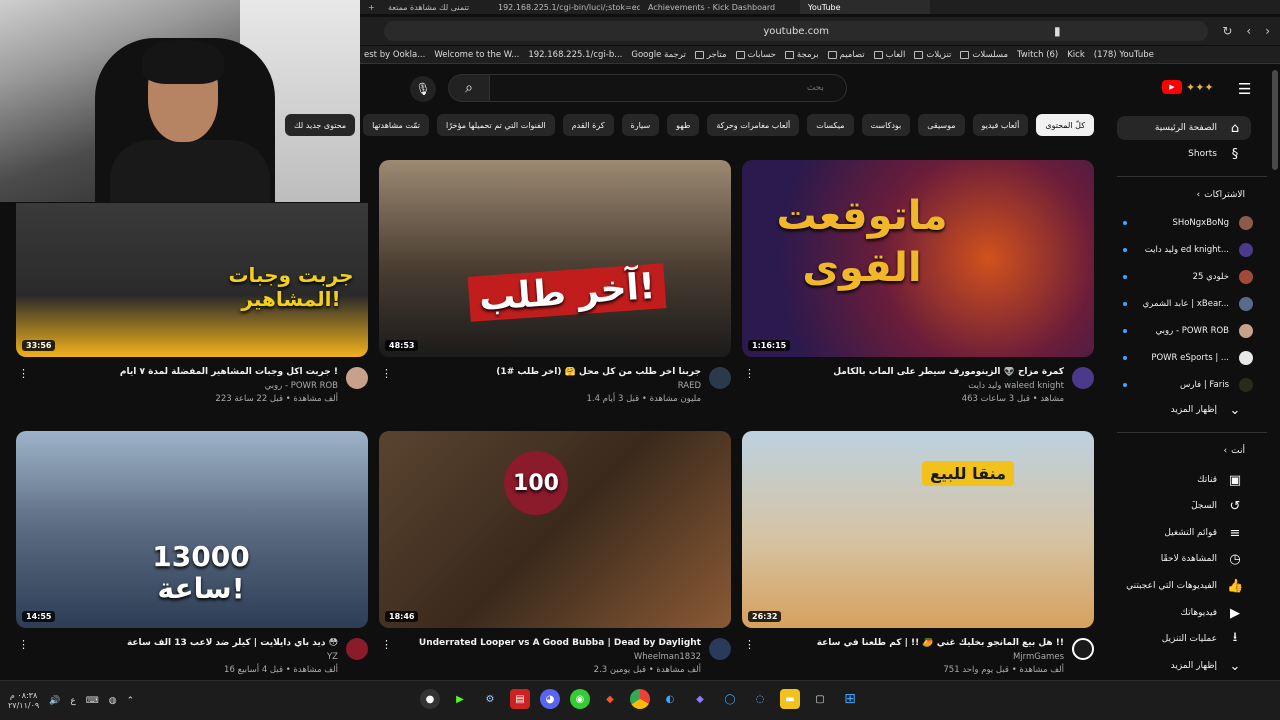 The image size is (1280, 720). I want to click on video-thumbnail: جربت وجبات المشاهير! 33:56, so click(192, 280).